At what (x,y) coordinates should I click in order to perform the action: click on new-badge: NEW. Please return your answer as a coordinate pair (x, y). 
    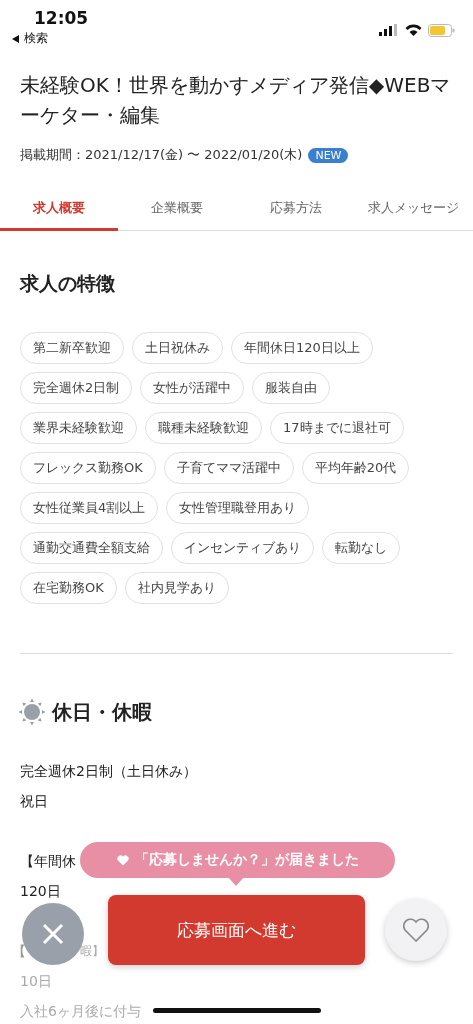
    Looking at the image, I should click on (328, 155).